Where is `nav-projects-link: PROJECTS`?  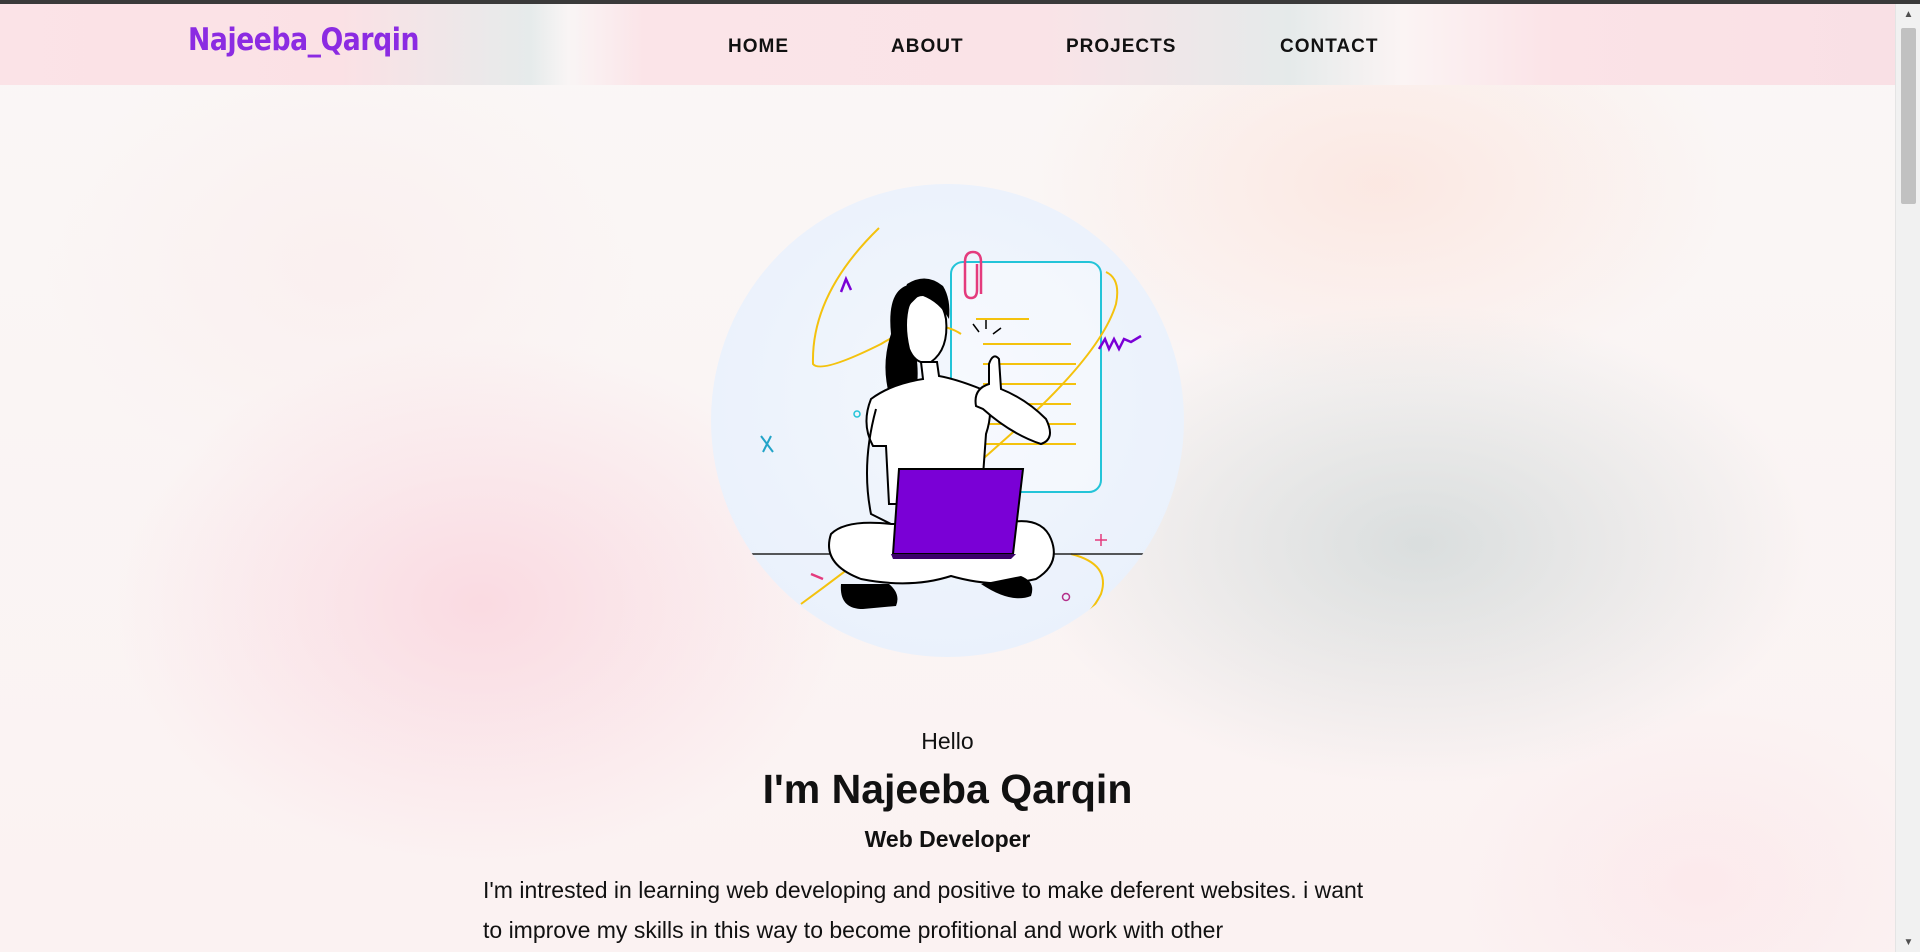
nav-projects-link: PROJECTS is located at coordinates (1121, 47).